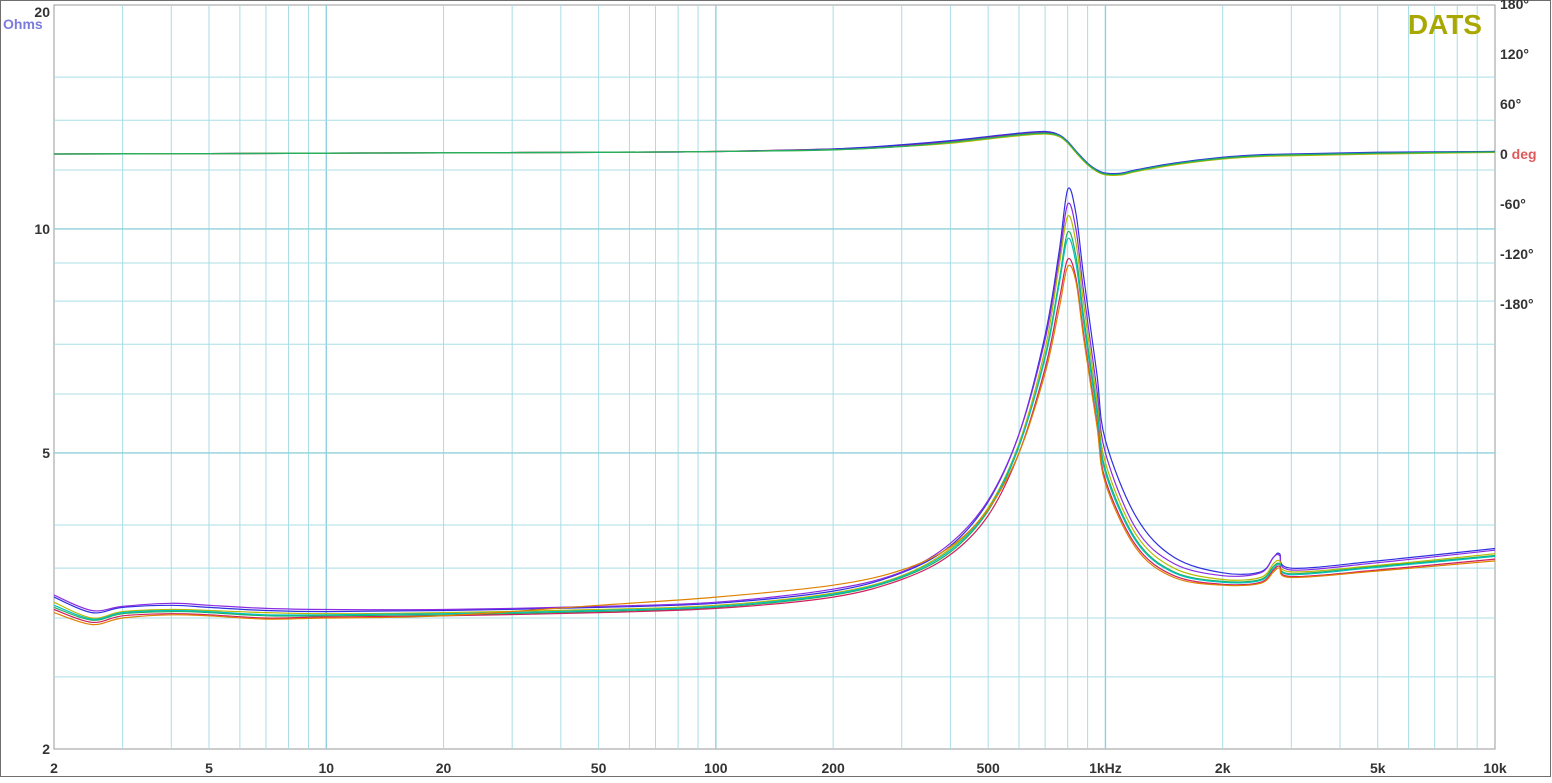 This screenshot has height=783, width=1552. Describe the element at coordinates (46, 749) in the screenshot. I see `y-left-tick-label: 2` at that location.